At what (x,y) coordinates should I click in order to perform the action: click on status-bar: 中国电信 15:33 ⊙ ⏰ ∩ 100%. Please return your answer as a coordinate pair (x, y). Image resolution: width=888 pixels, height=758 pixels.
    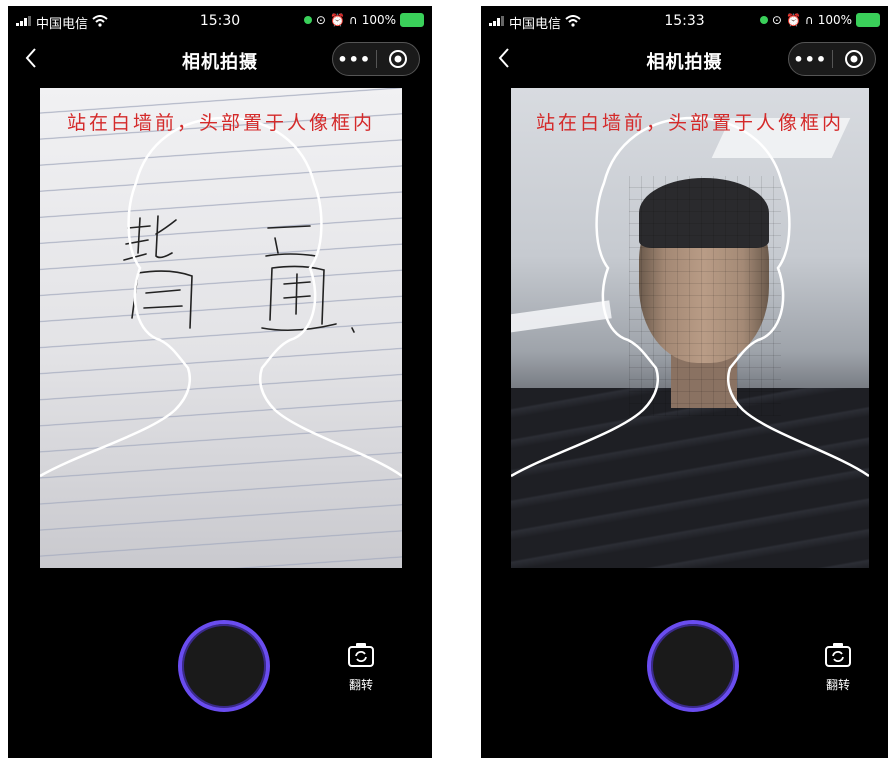
    Looking at the image, I should click on (684, 21).